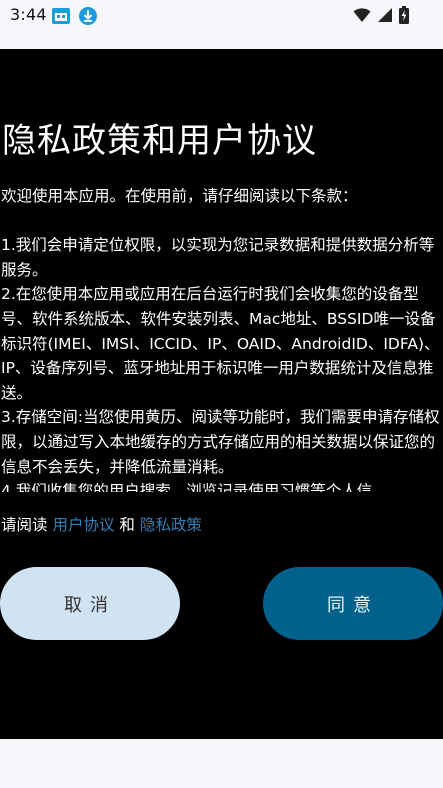 This screenshot has height=788, width=443. I want to click on policy-intro: 欢迎使用本应用。在使用前，请仔细阅读以下条款：, so click(179, 196).